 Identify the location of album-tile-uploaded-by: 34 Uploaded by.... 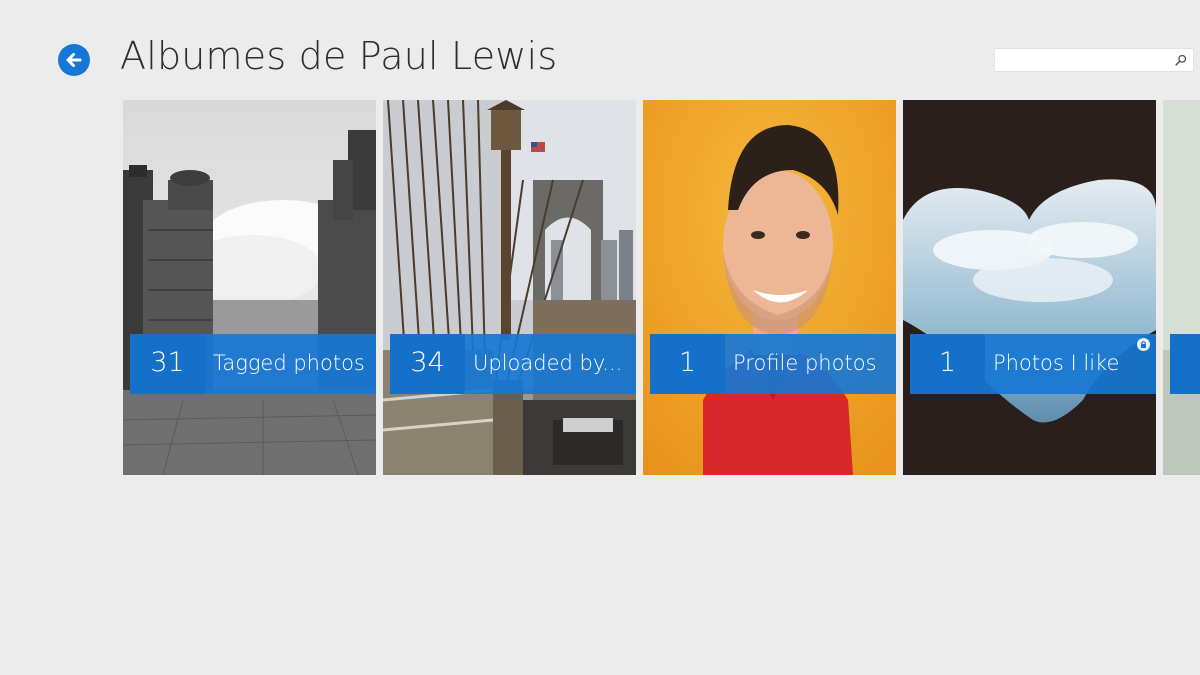
(509, 287).